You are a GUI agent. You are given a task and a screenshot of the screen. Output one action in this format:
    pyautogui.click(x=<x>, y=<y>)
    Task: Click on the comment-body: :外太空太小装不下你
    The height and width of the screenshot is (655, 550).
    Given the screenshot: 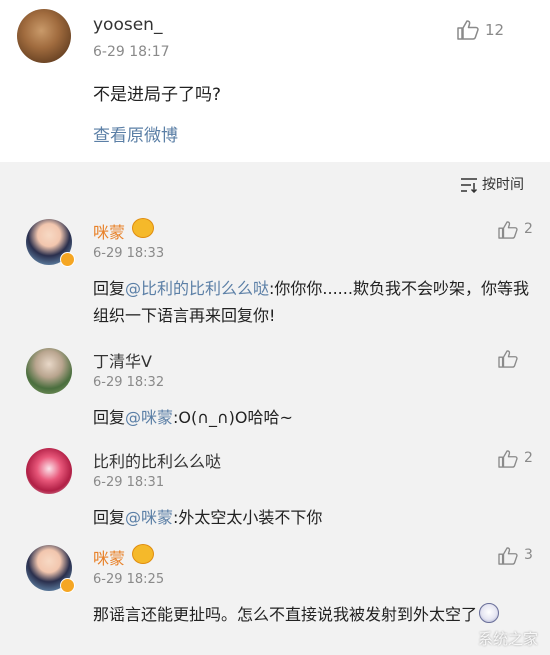 What is the action you would take?
    pyautogui.click(x=248, y=517)
    